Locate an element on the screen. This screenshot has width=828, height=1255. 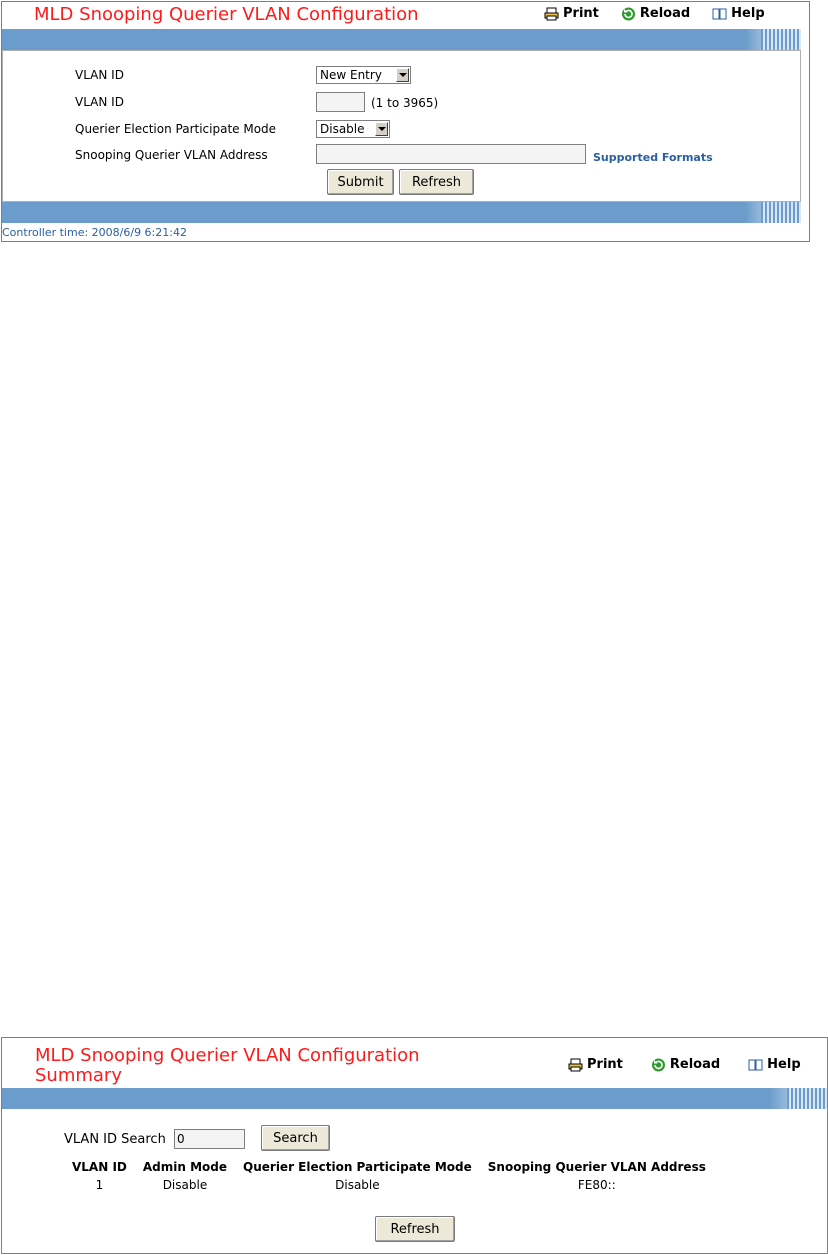
reload-label: Reload is located at coordinates (665, 13).